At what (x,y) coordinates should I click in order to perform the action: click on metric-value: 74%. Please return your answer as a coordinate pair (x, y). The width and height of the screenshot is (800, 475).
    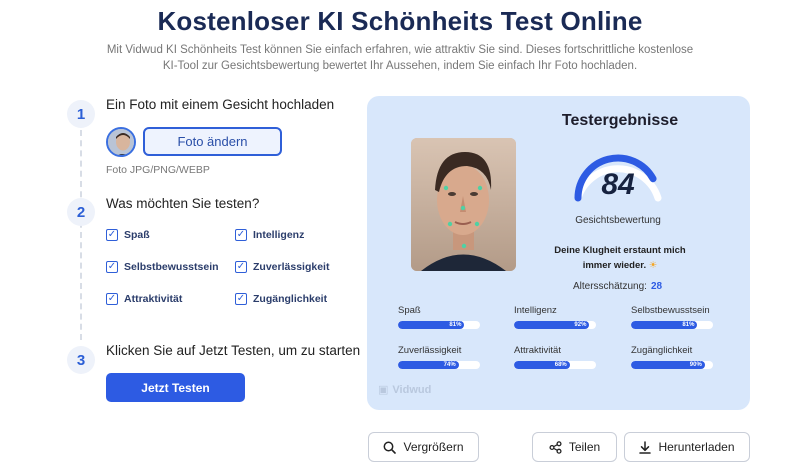
    Looking at the image, I should click on (449, 365).